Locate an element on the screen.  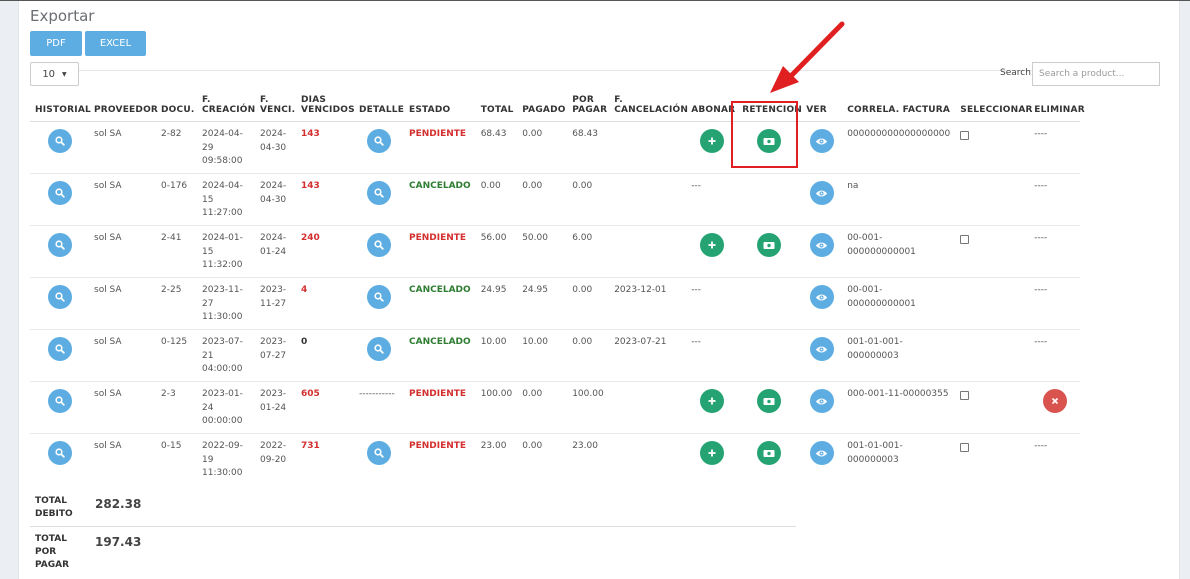
col-header: ELIMINAR is located at coordinates (1057, 107).